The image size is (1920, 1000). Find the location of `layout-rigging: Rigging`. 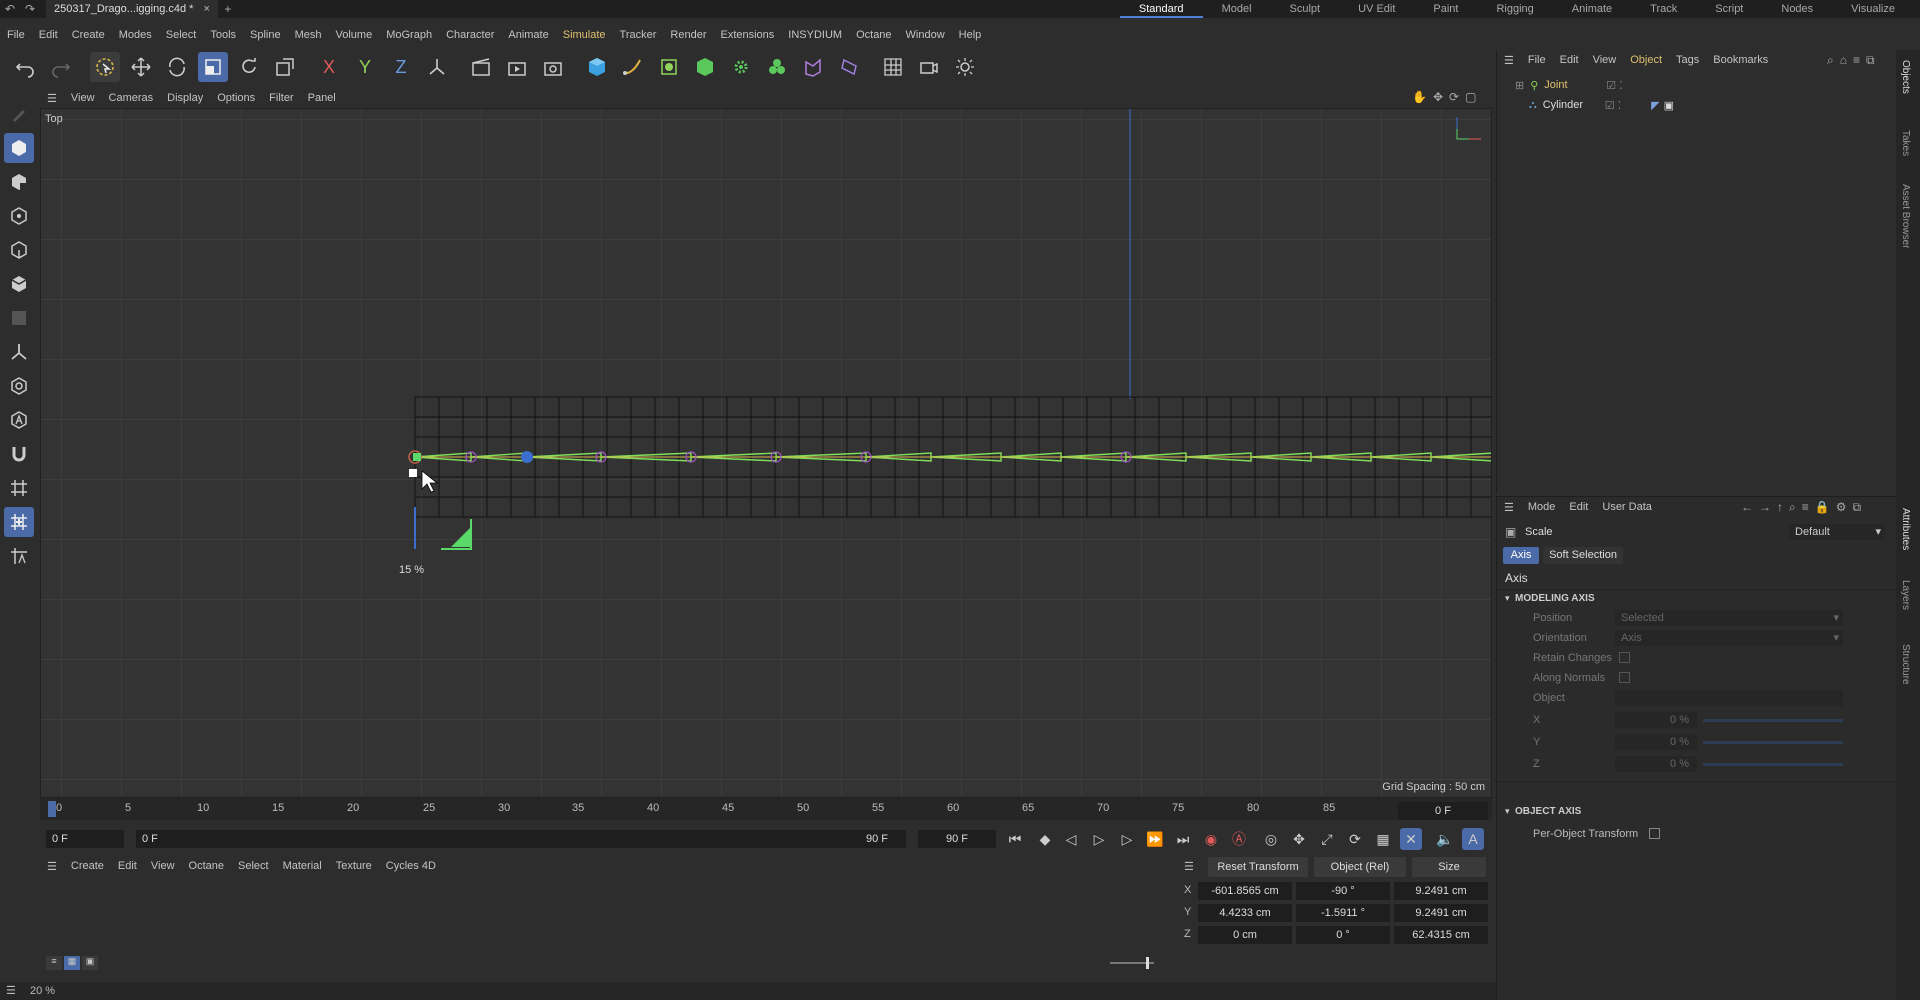

layout-rigging: Rigging is located at coordinates (1514, 9).